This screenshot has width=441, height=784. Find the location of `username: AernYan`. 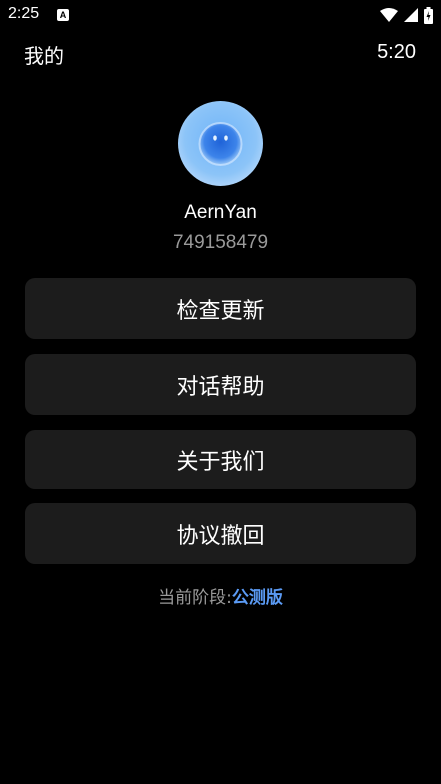

username: AernYan is located at coordinates (220, 212).